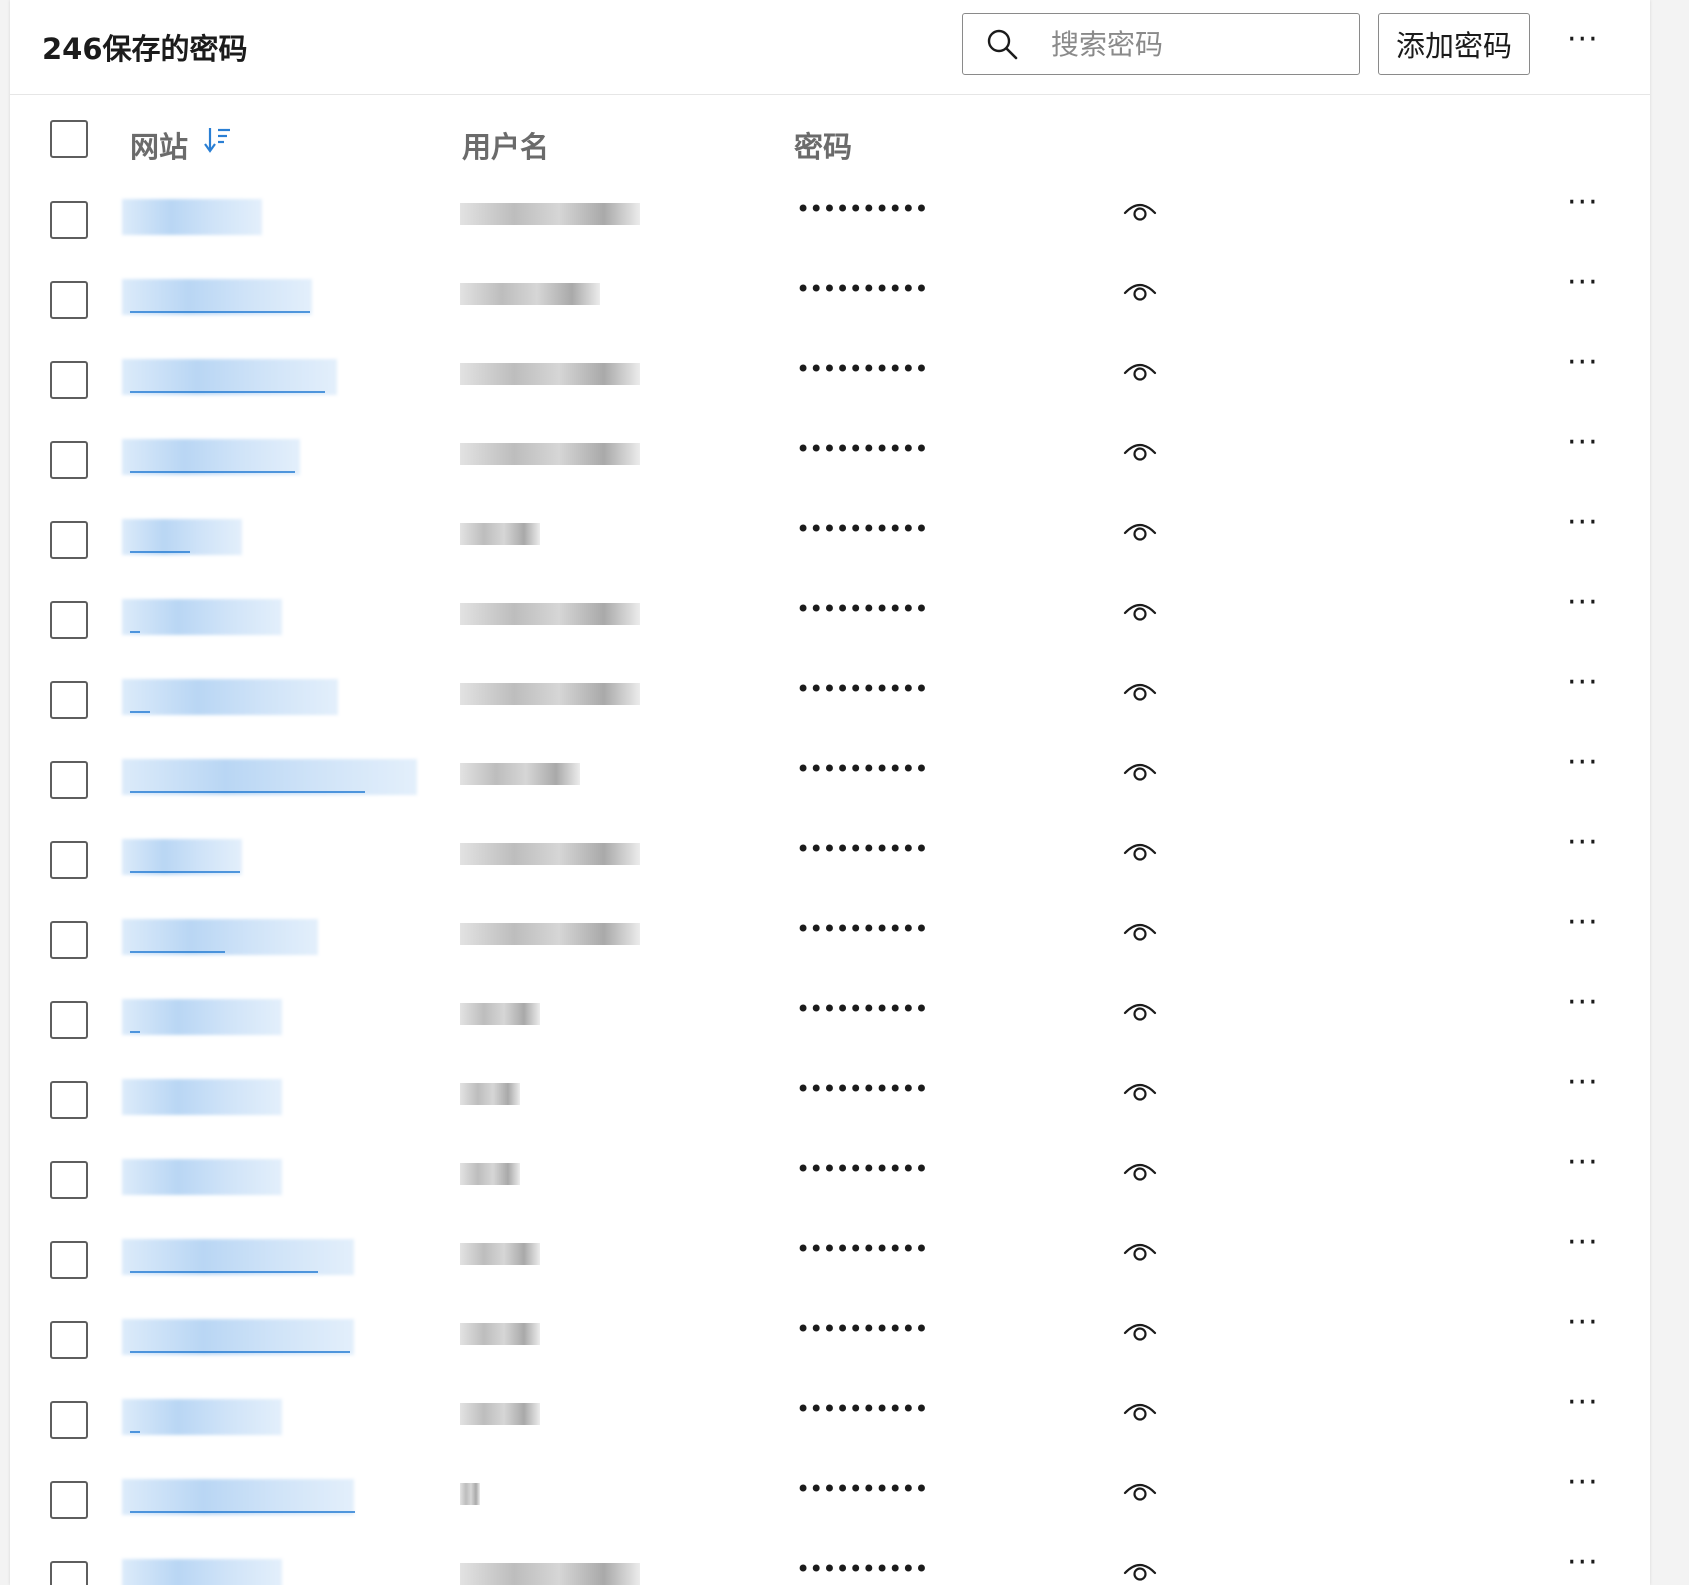 The height and width of the screenshot is (1585, 1689). What do you see at coordinates (159, 145) in the screenshot?
I see `column-header-website: 网站` at bounding box center [159, 145].